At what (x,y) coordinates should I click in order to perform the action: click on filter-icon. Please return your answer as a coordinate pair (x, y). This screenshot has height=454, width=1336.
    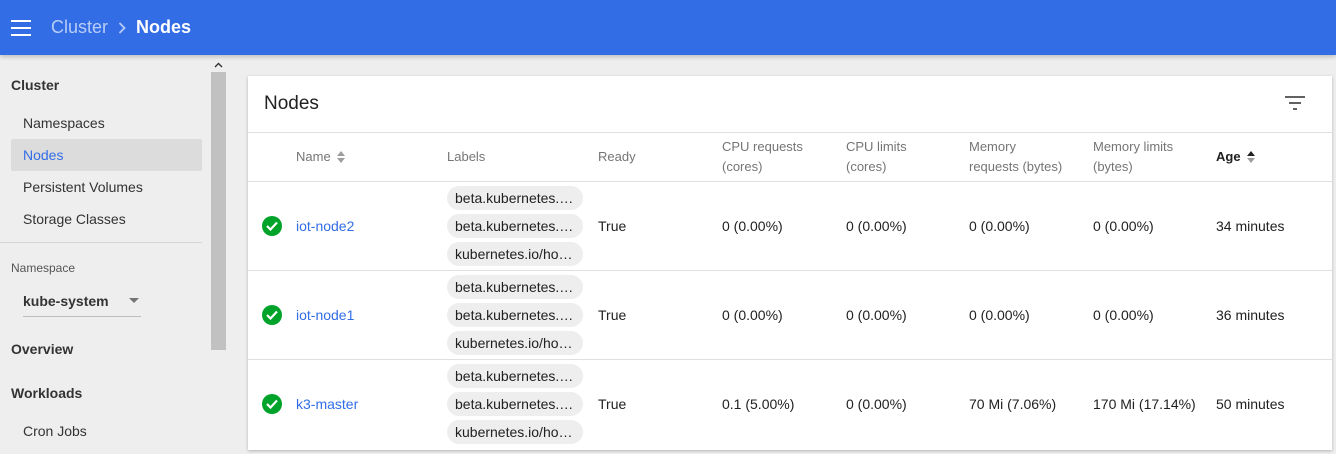
    Looking at the image, I should click on (1296, 104).